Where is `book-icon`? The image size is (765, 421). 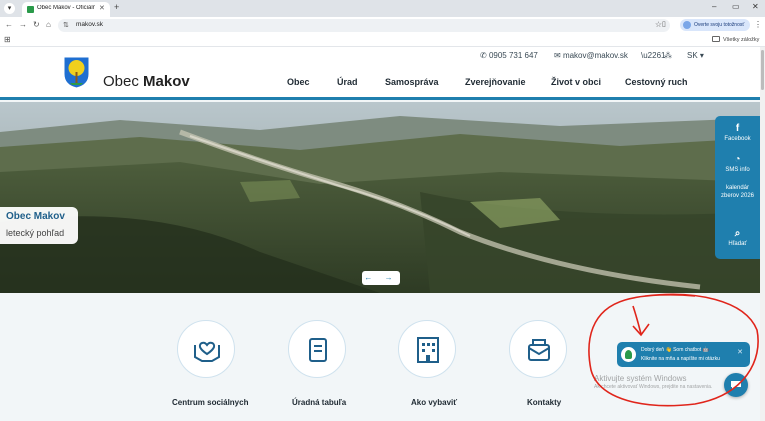
book-icon is located at coordinates (318, 350).